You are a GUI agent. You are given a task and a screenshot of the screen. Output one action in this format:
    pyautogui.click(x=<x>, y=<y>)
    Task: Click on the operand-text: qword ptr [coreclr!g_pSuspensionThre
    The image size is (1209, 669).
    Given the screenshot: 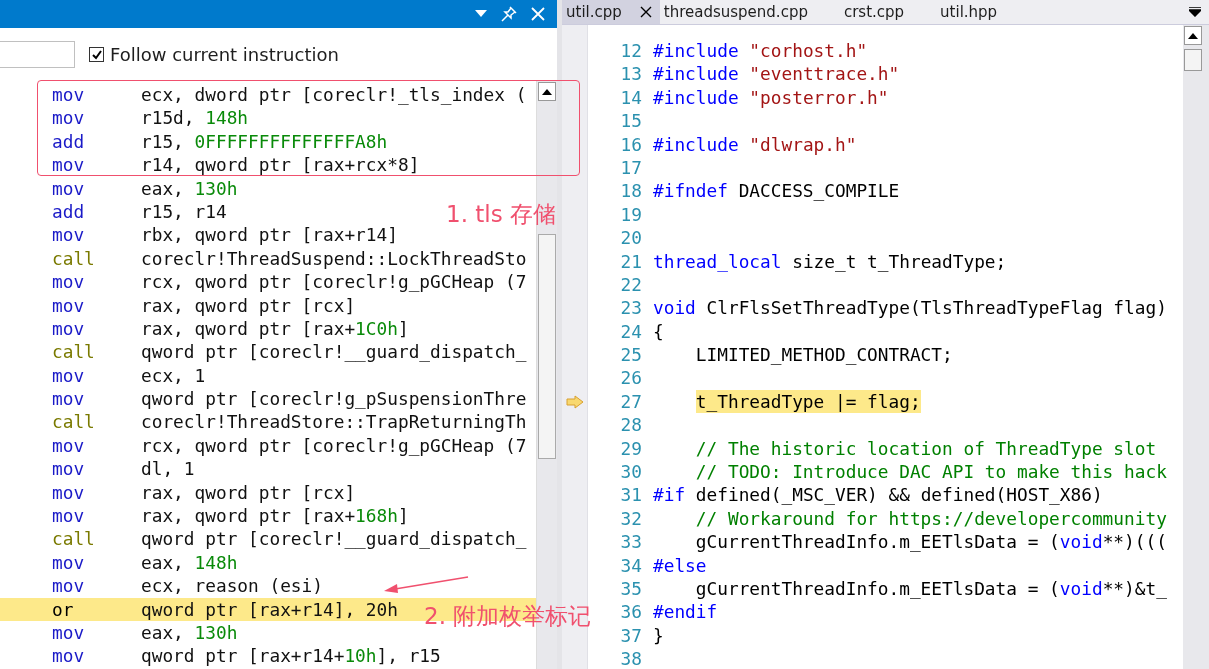 What is the action you would take?
    pyautogui.click(x=334, y=399)
    